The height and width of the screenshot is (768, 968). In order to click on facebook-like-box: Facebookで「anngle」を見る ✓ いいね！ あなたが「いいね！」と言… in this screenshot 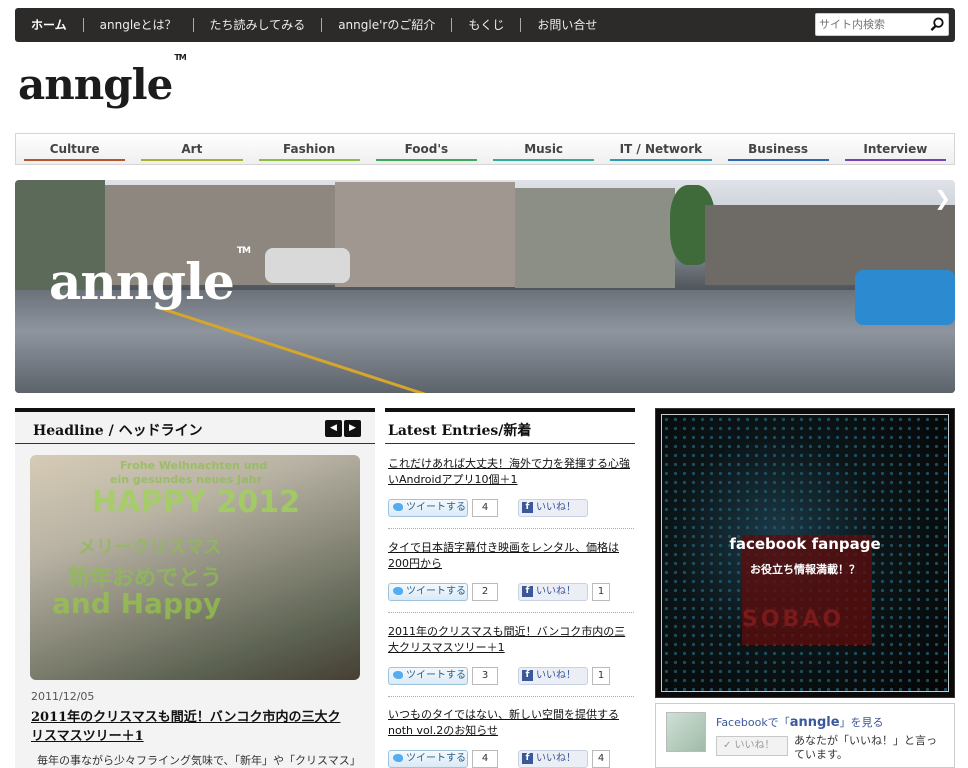, I will do `click(805, 735)`.